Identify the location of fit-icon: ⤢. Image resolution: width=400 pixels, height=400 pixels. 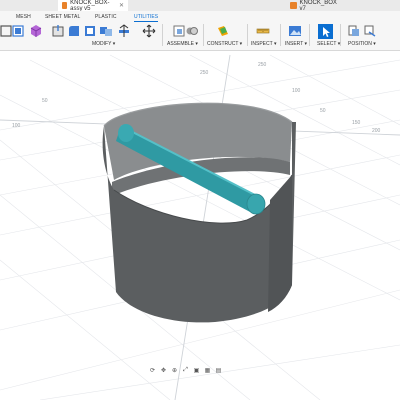
(185, 370).